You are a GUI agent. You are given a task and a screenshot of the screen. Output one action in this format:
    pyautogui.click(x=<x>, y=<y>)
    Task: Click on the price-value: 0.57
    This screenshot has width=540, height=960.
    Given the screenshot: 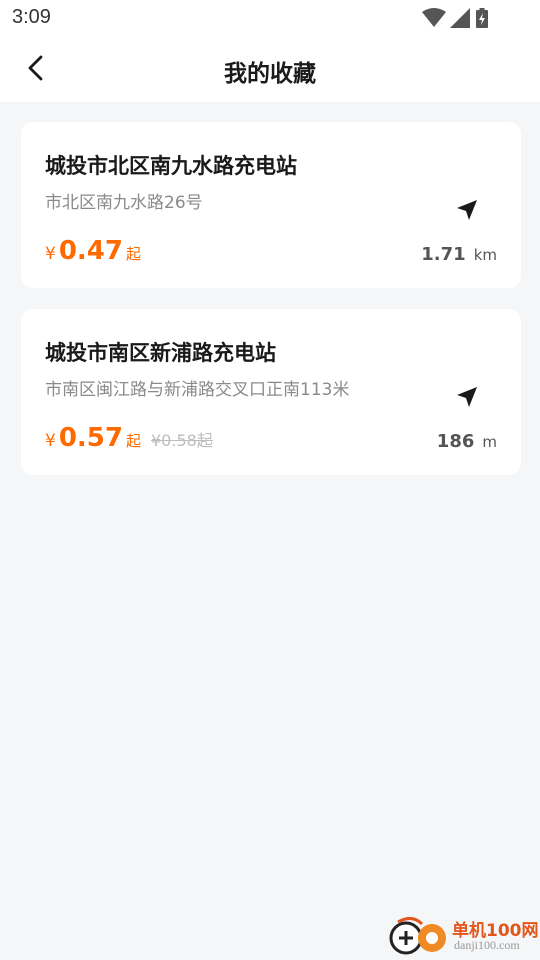 What is the action you would take?
    pyautogui.click(x=90, y=438)
    